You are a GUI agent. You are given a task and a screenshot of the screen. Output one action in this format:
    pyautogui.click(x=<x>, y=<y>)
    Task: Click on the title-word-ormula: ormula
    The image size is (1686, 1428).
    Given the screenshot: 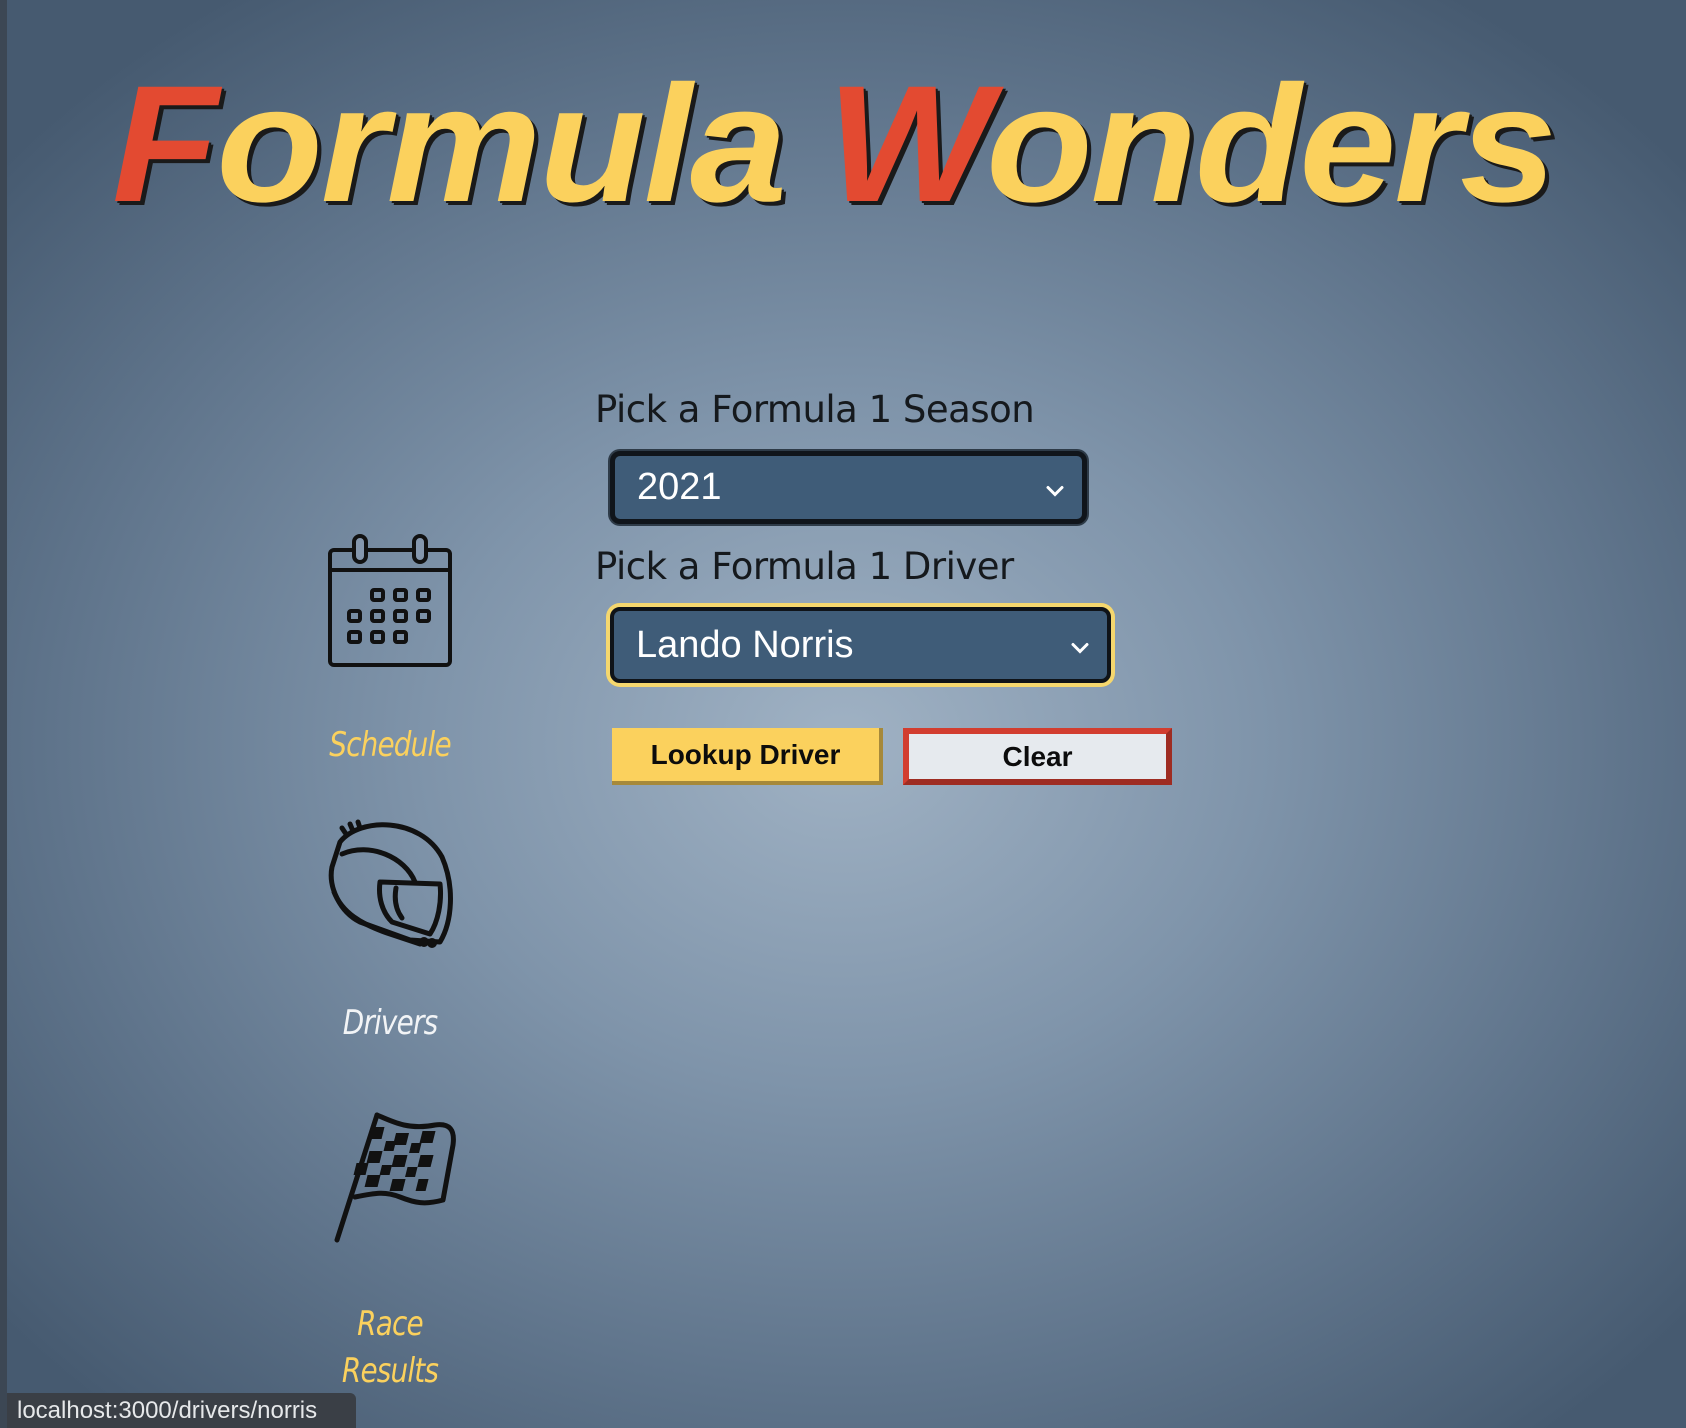 What is the action you would take?
    pyautogui.click(x=501, y=144)
    